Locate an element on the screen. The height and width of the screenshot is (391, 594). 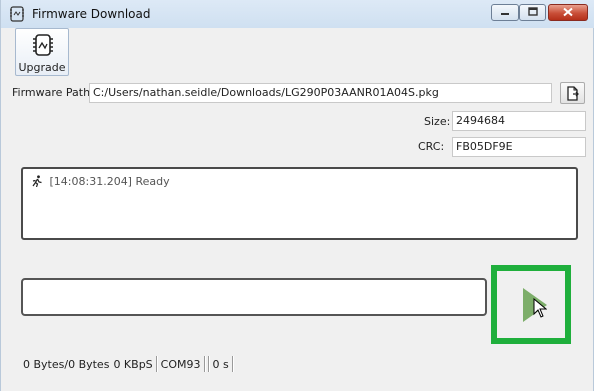
running-person-icon is located at coordinates (37, 181).